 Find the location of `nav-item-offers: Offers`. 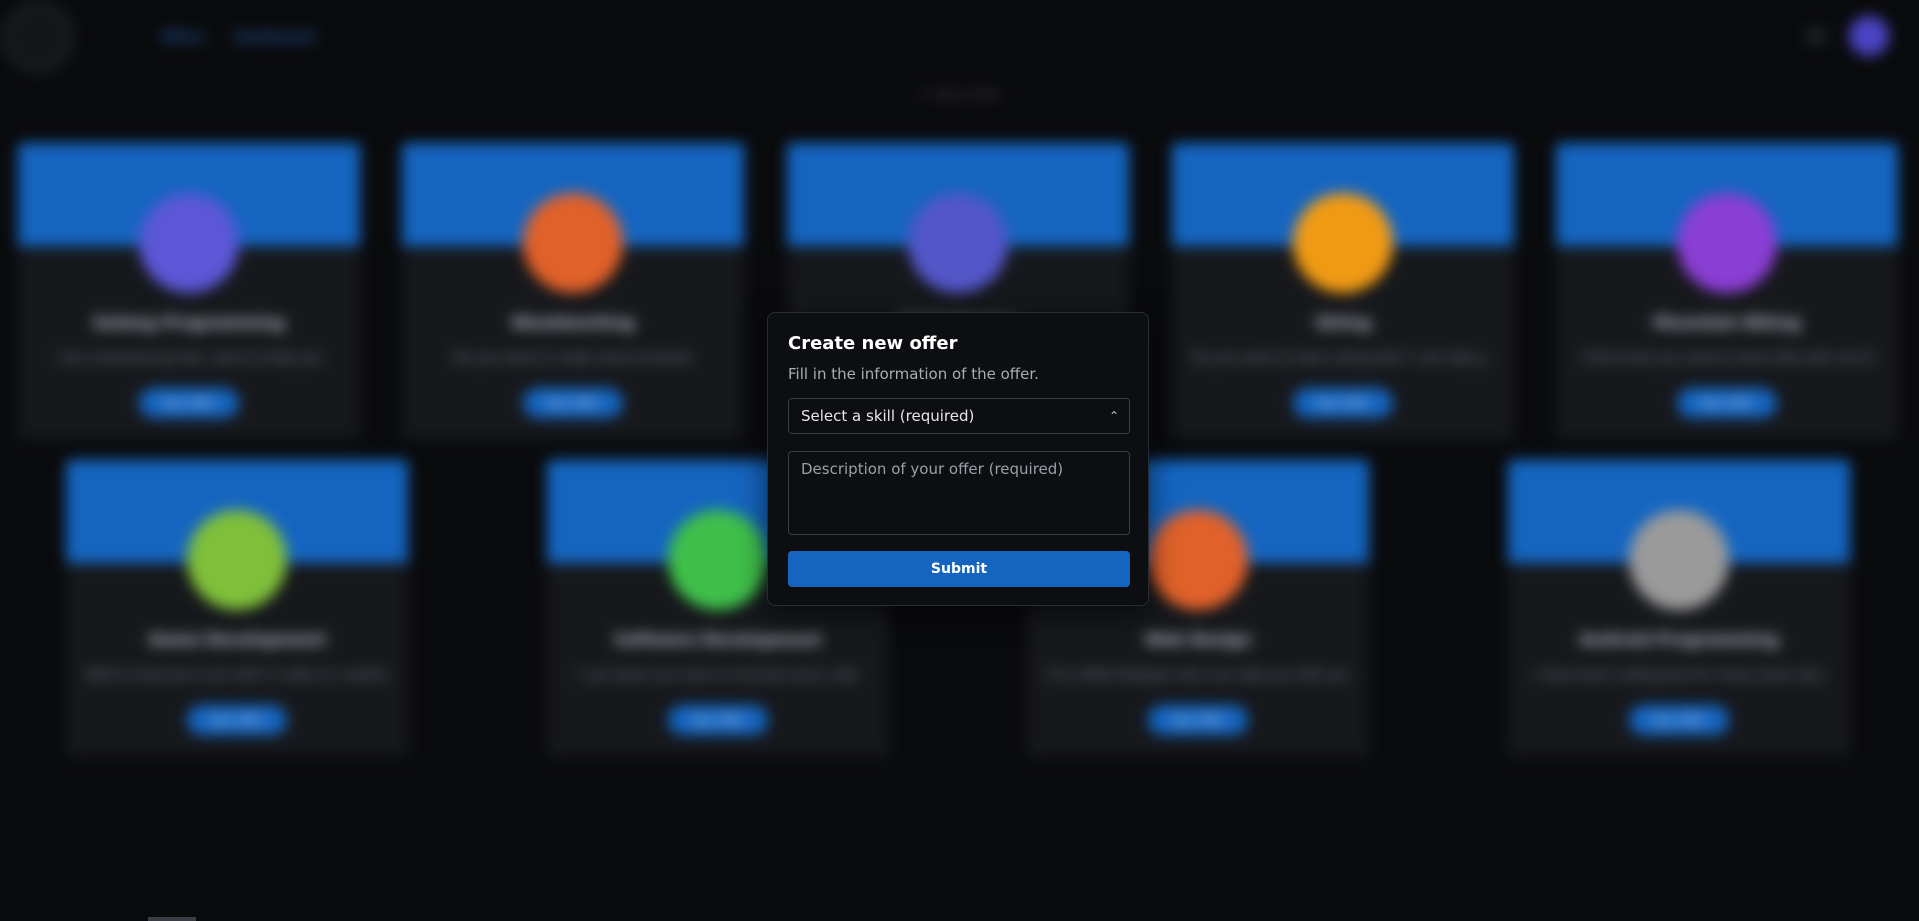

nav-item-offers: Offers is located at coordinates (182, 37).